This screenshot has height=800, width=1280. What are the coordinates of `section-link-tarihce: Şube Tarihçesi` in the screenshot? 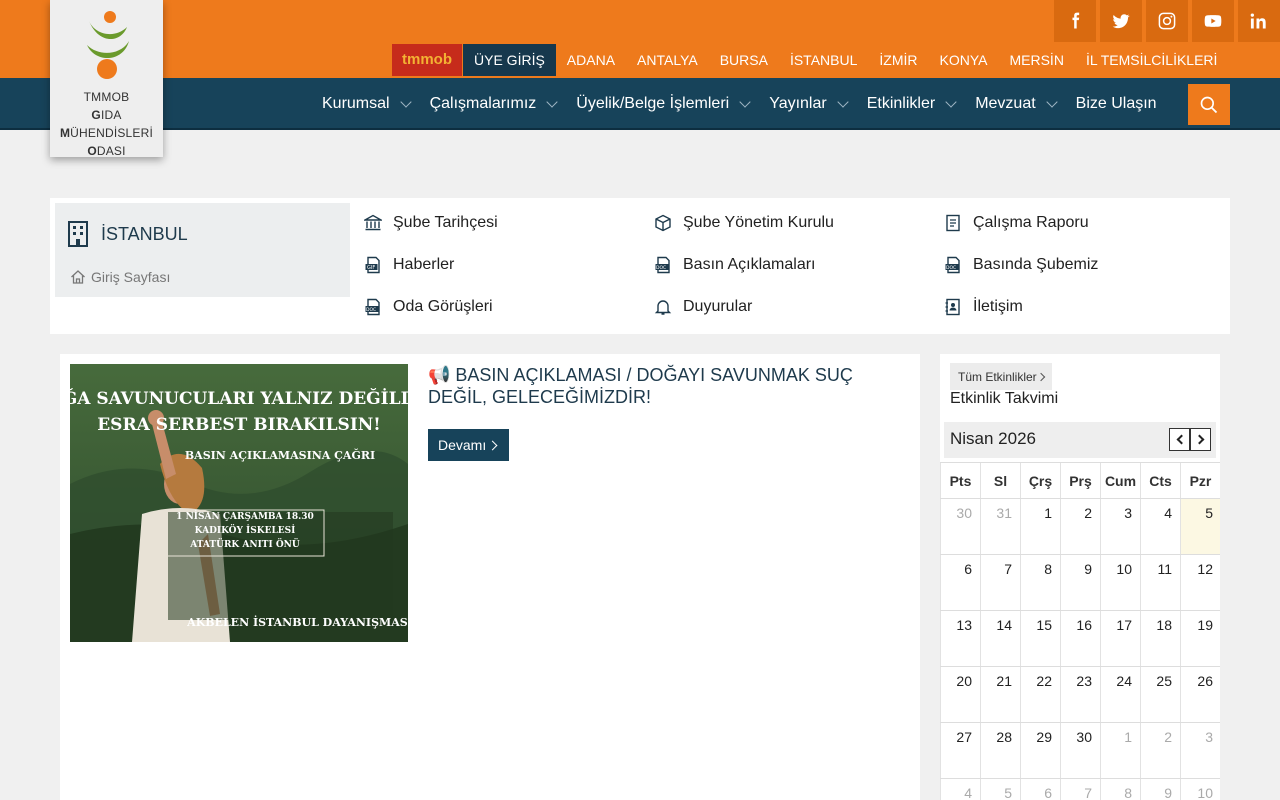 It's located at (431, 223).